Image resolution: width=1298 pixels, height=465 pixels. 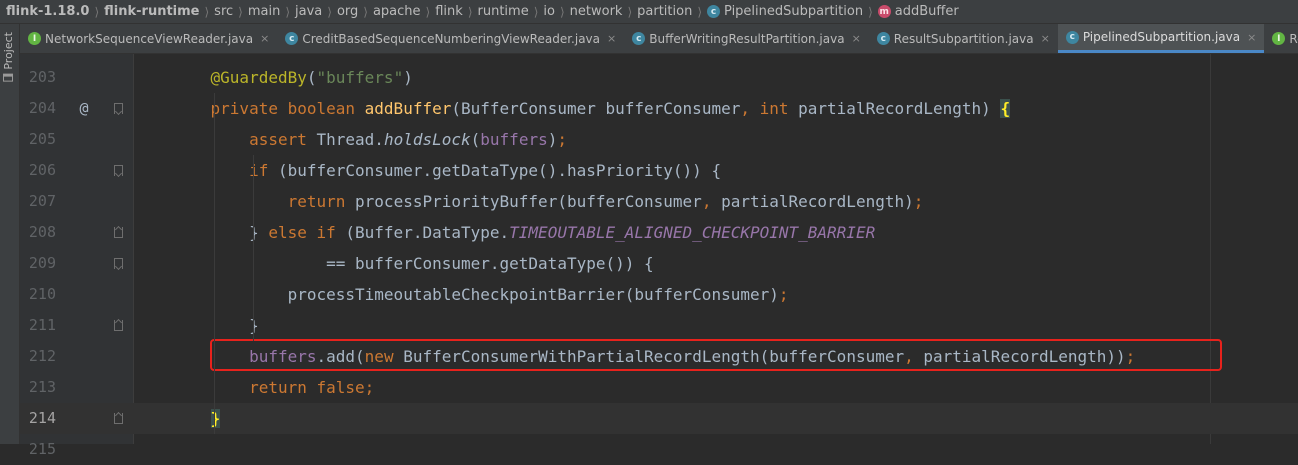 I want to click on code-token: buffers, so click(x=514, y=139).